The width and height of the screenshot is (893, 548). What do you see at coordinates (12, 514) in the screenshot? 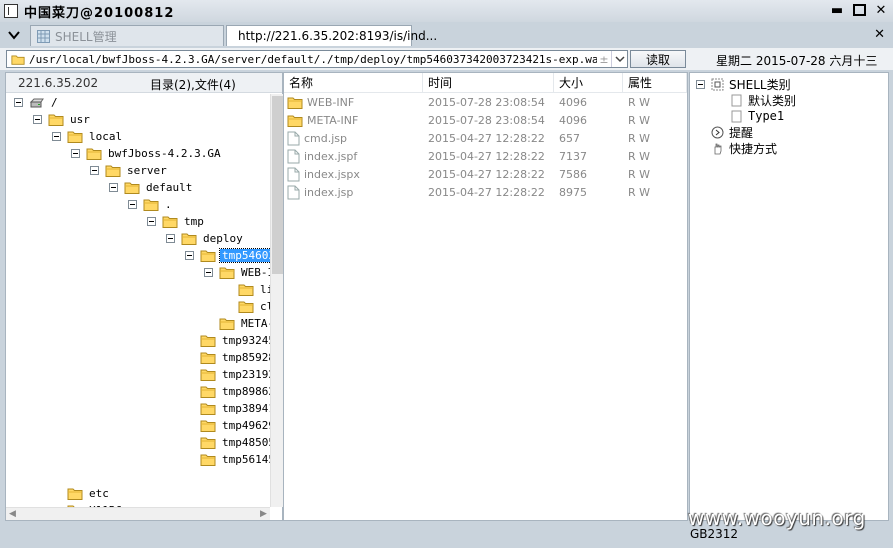
I see `scroll-left-icon: ◀` at bounding box center [12, 514].